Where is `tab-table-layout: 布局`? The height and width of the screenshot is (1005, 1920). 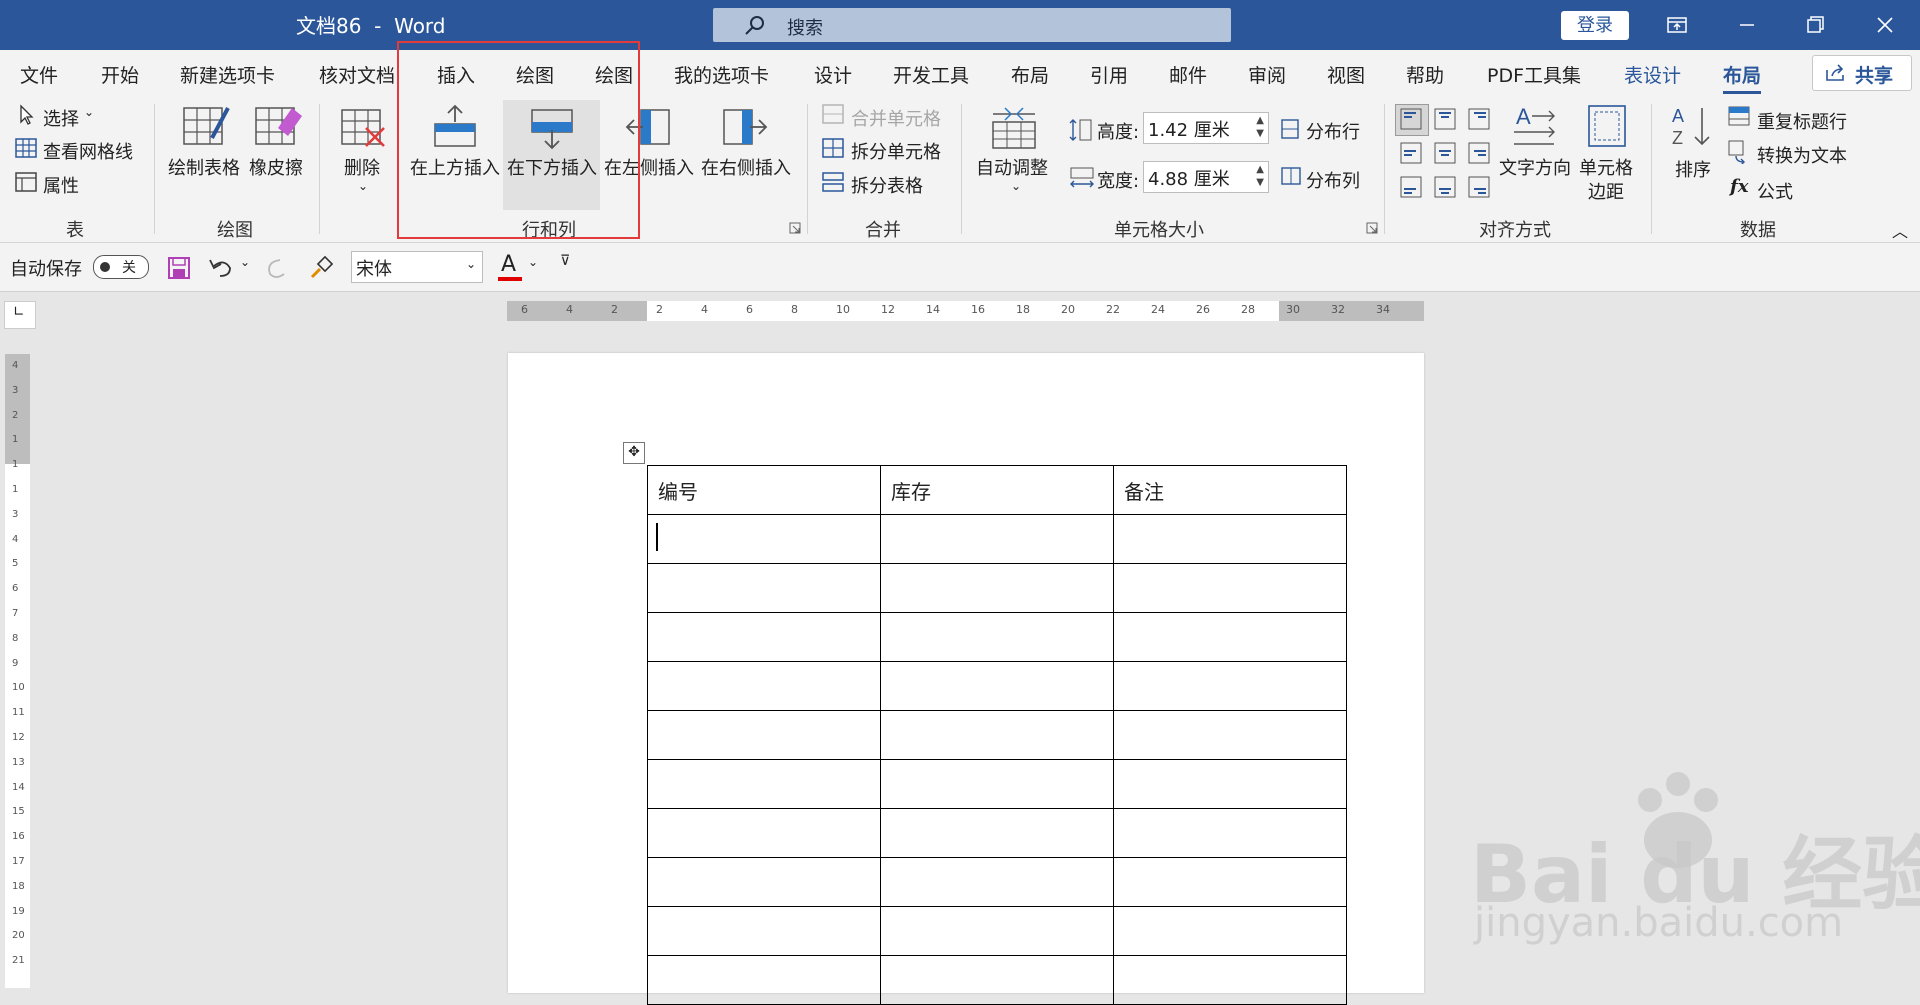
tab-table-layout: 布局 is located at coordinates (1742, 78).